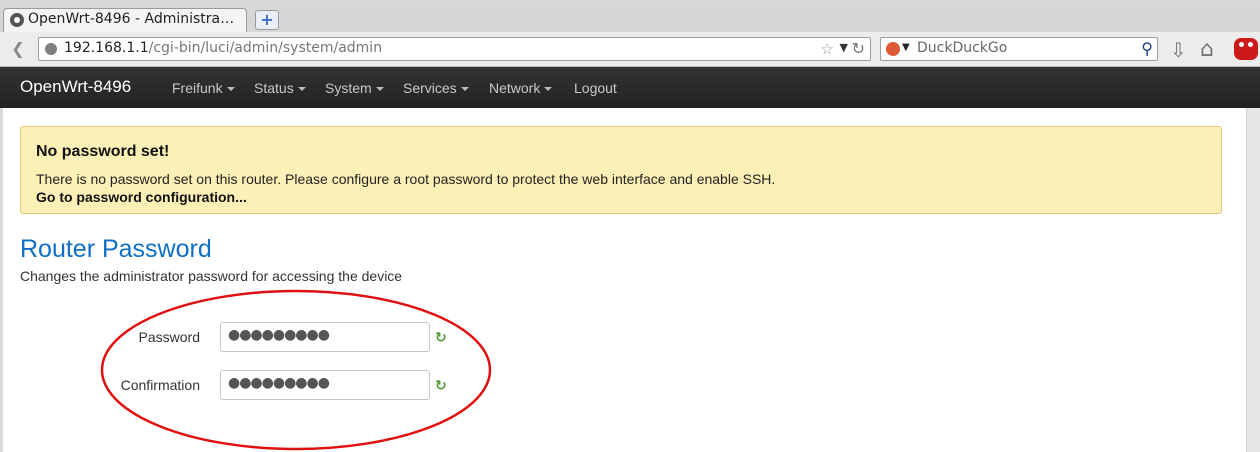  I want to click on red-annotation-ellipse, so click(296, 370).